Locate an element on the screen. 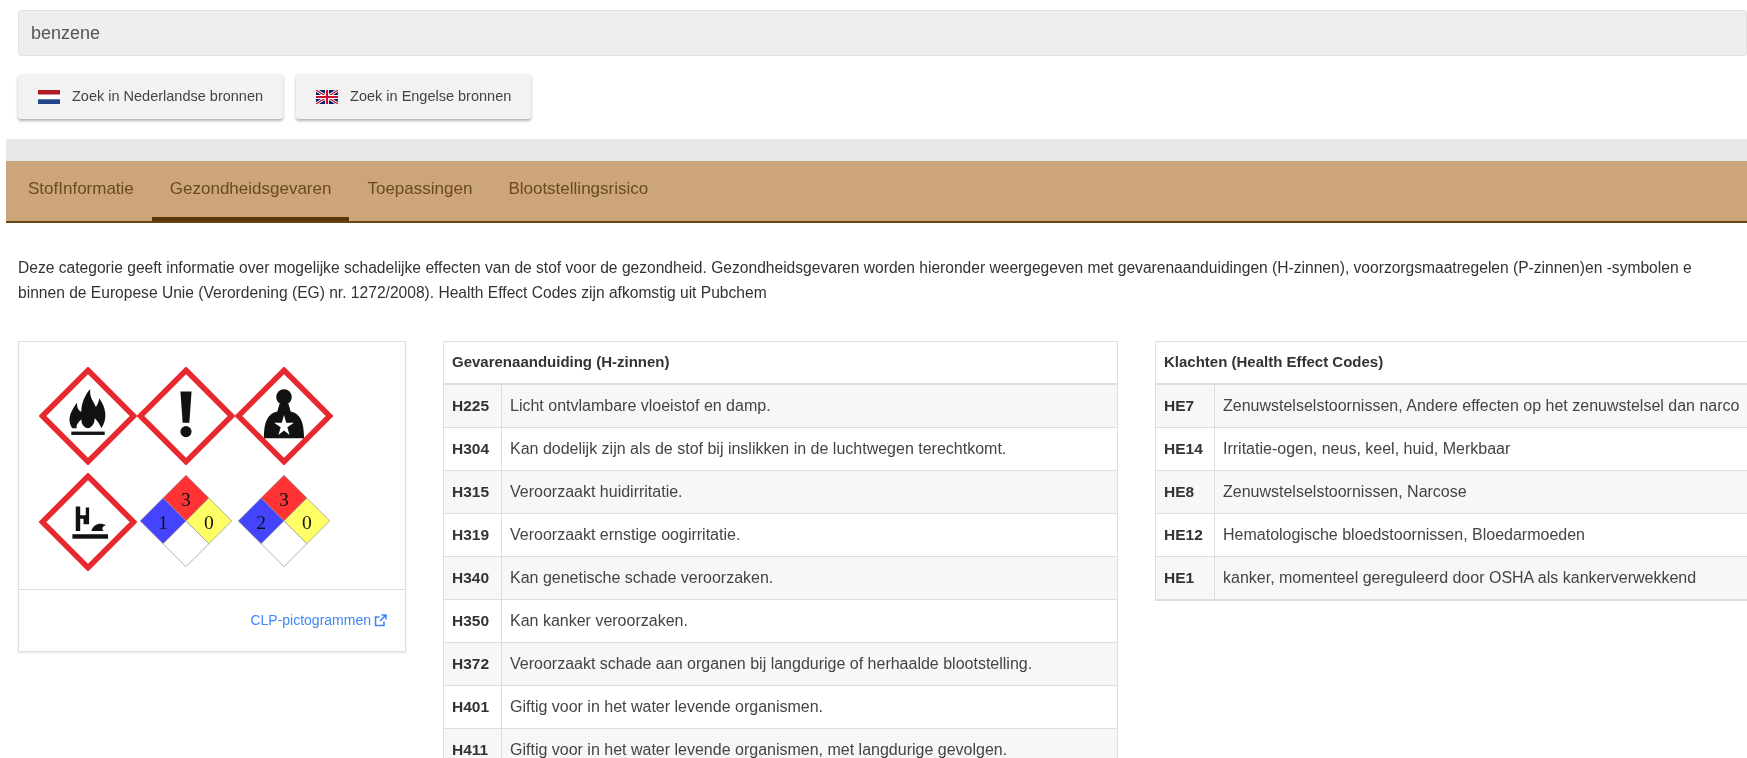  flame-hazard-icon is located at coordinates (88, 416).